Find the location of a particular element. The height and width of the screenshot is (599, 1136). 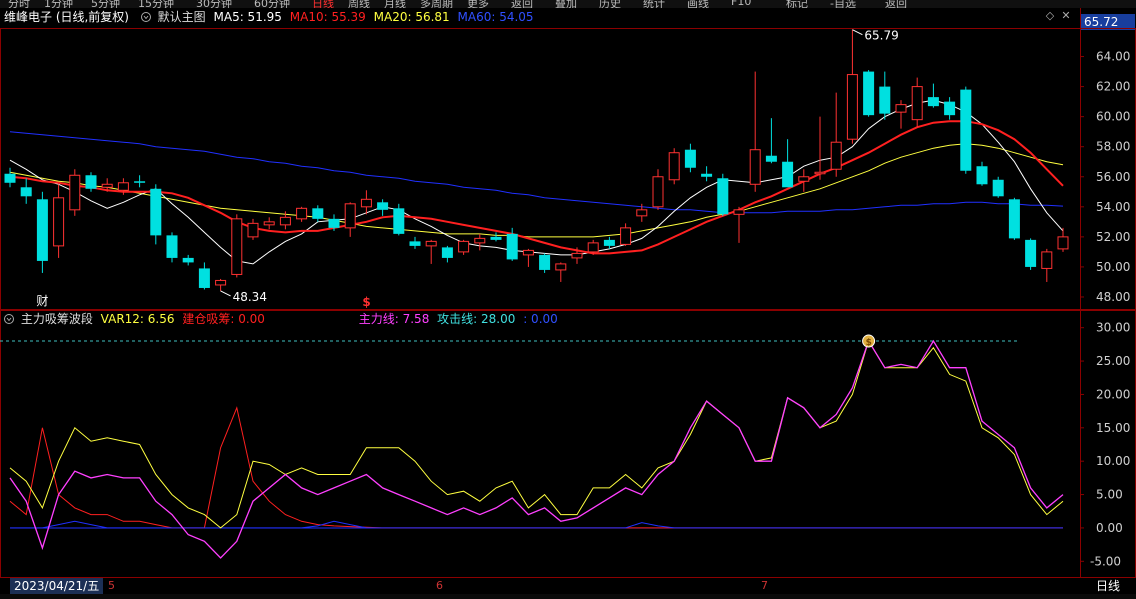

month-label: 6 is located at coordinates (439, 585).